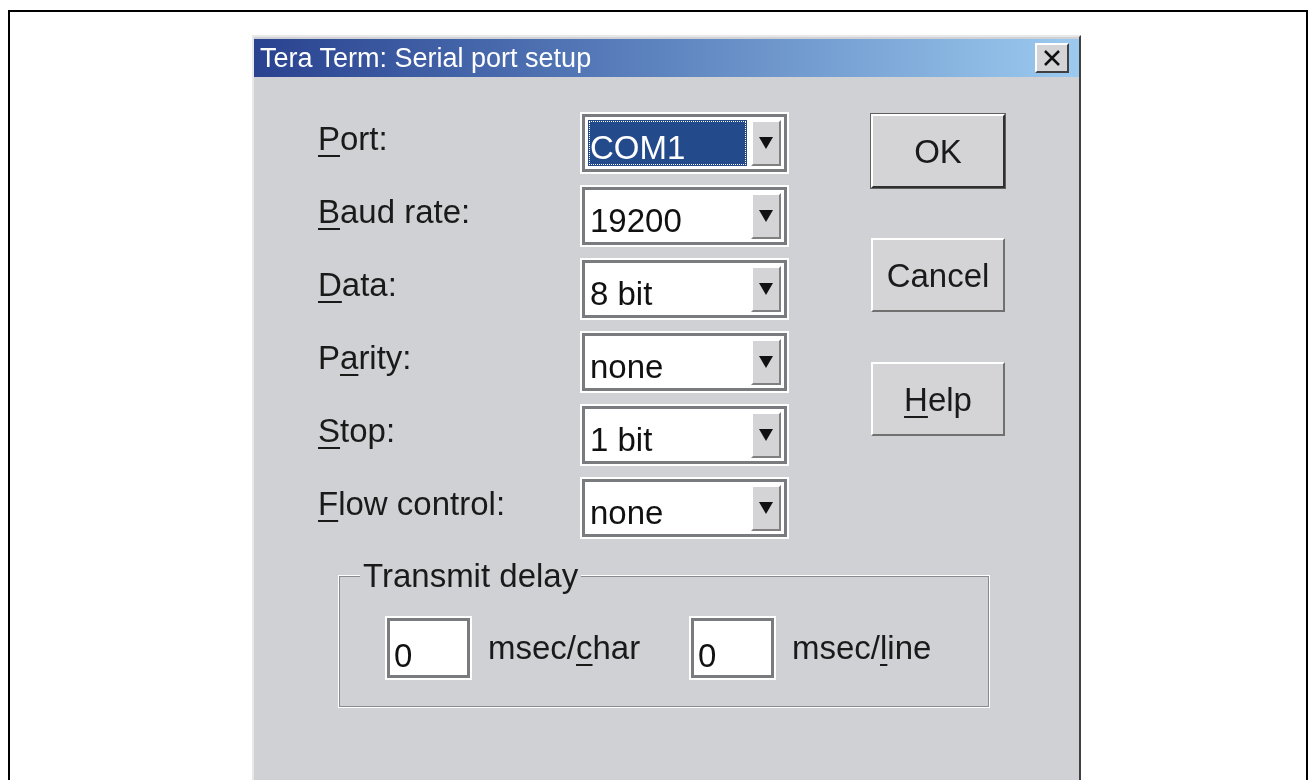  I want to click on dialog-button: Help, so click(938, 399).